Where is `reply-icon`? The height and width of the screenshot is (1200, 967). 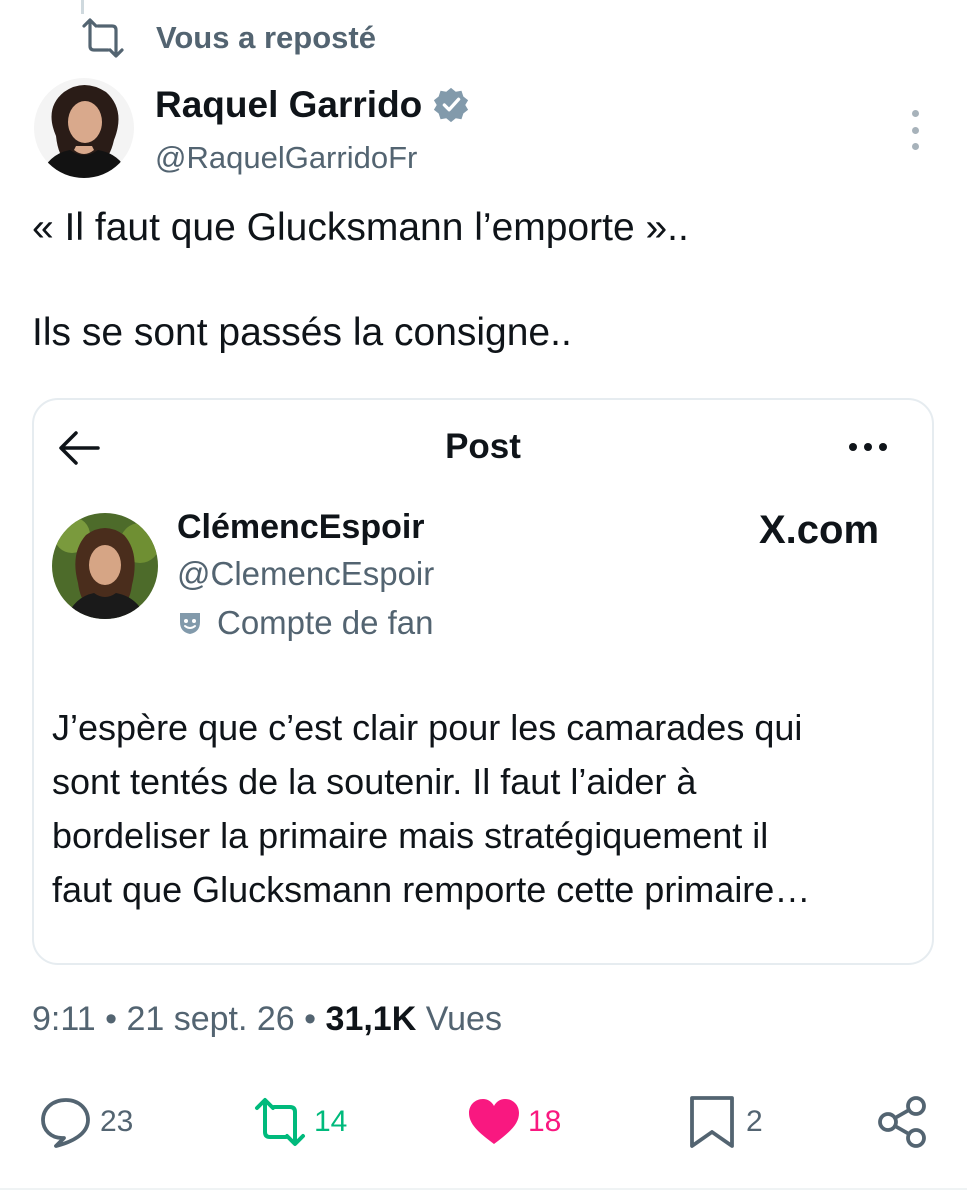
reply-icon is located at coordinates (65, 1123).